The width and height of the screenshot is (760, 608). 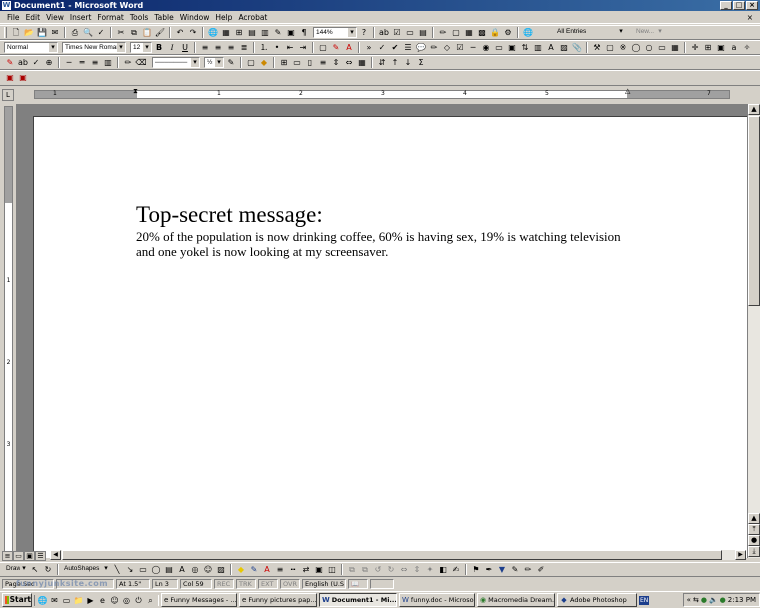 What do you see at coordinates (404, 570) in the screenshot?
I see `flip-icon: ⇔` at bounding box center [404, 570].